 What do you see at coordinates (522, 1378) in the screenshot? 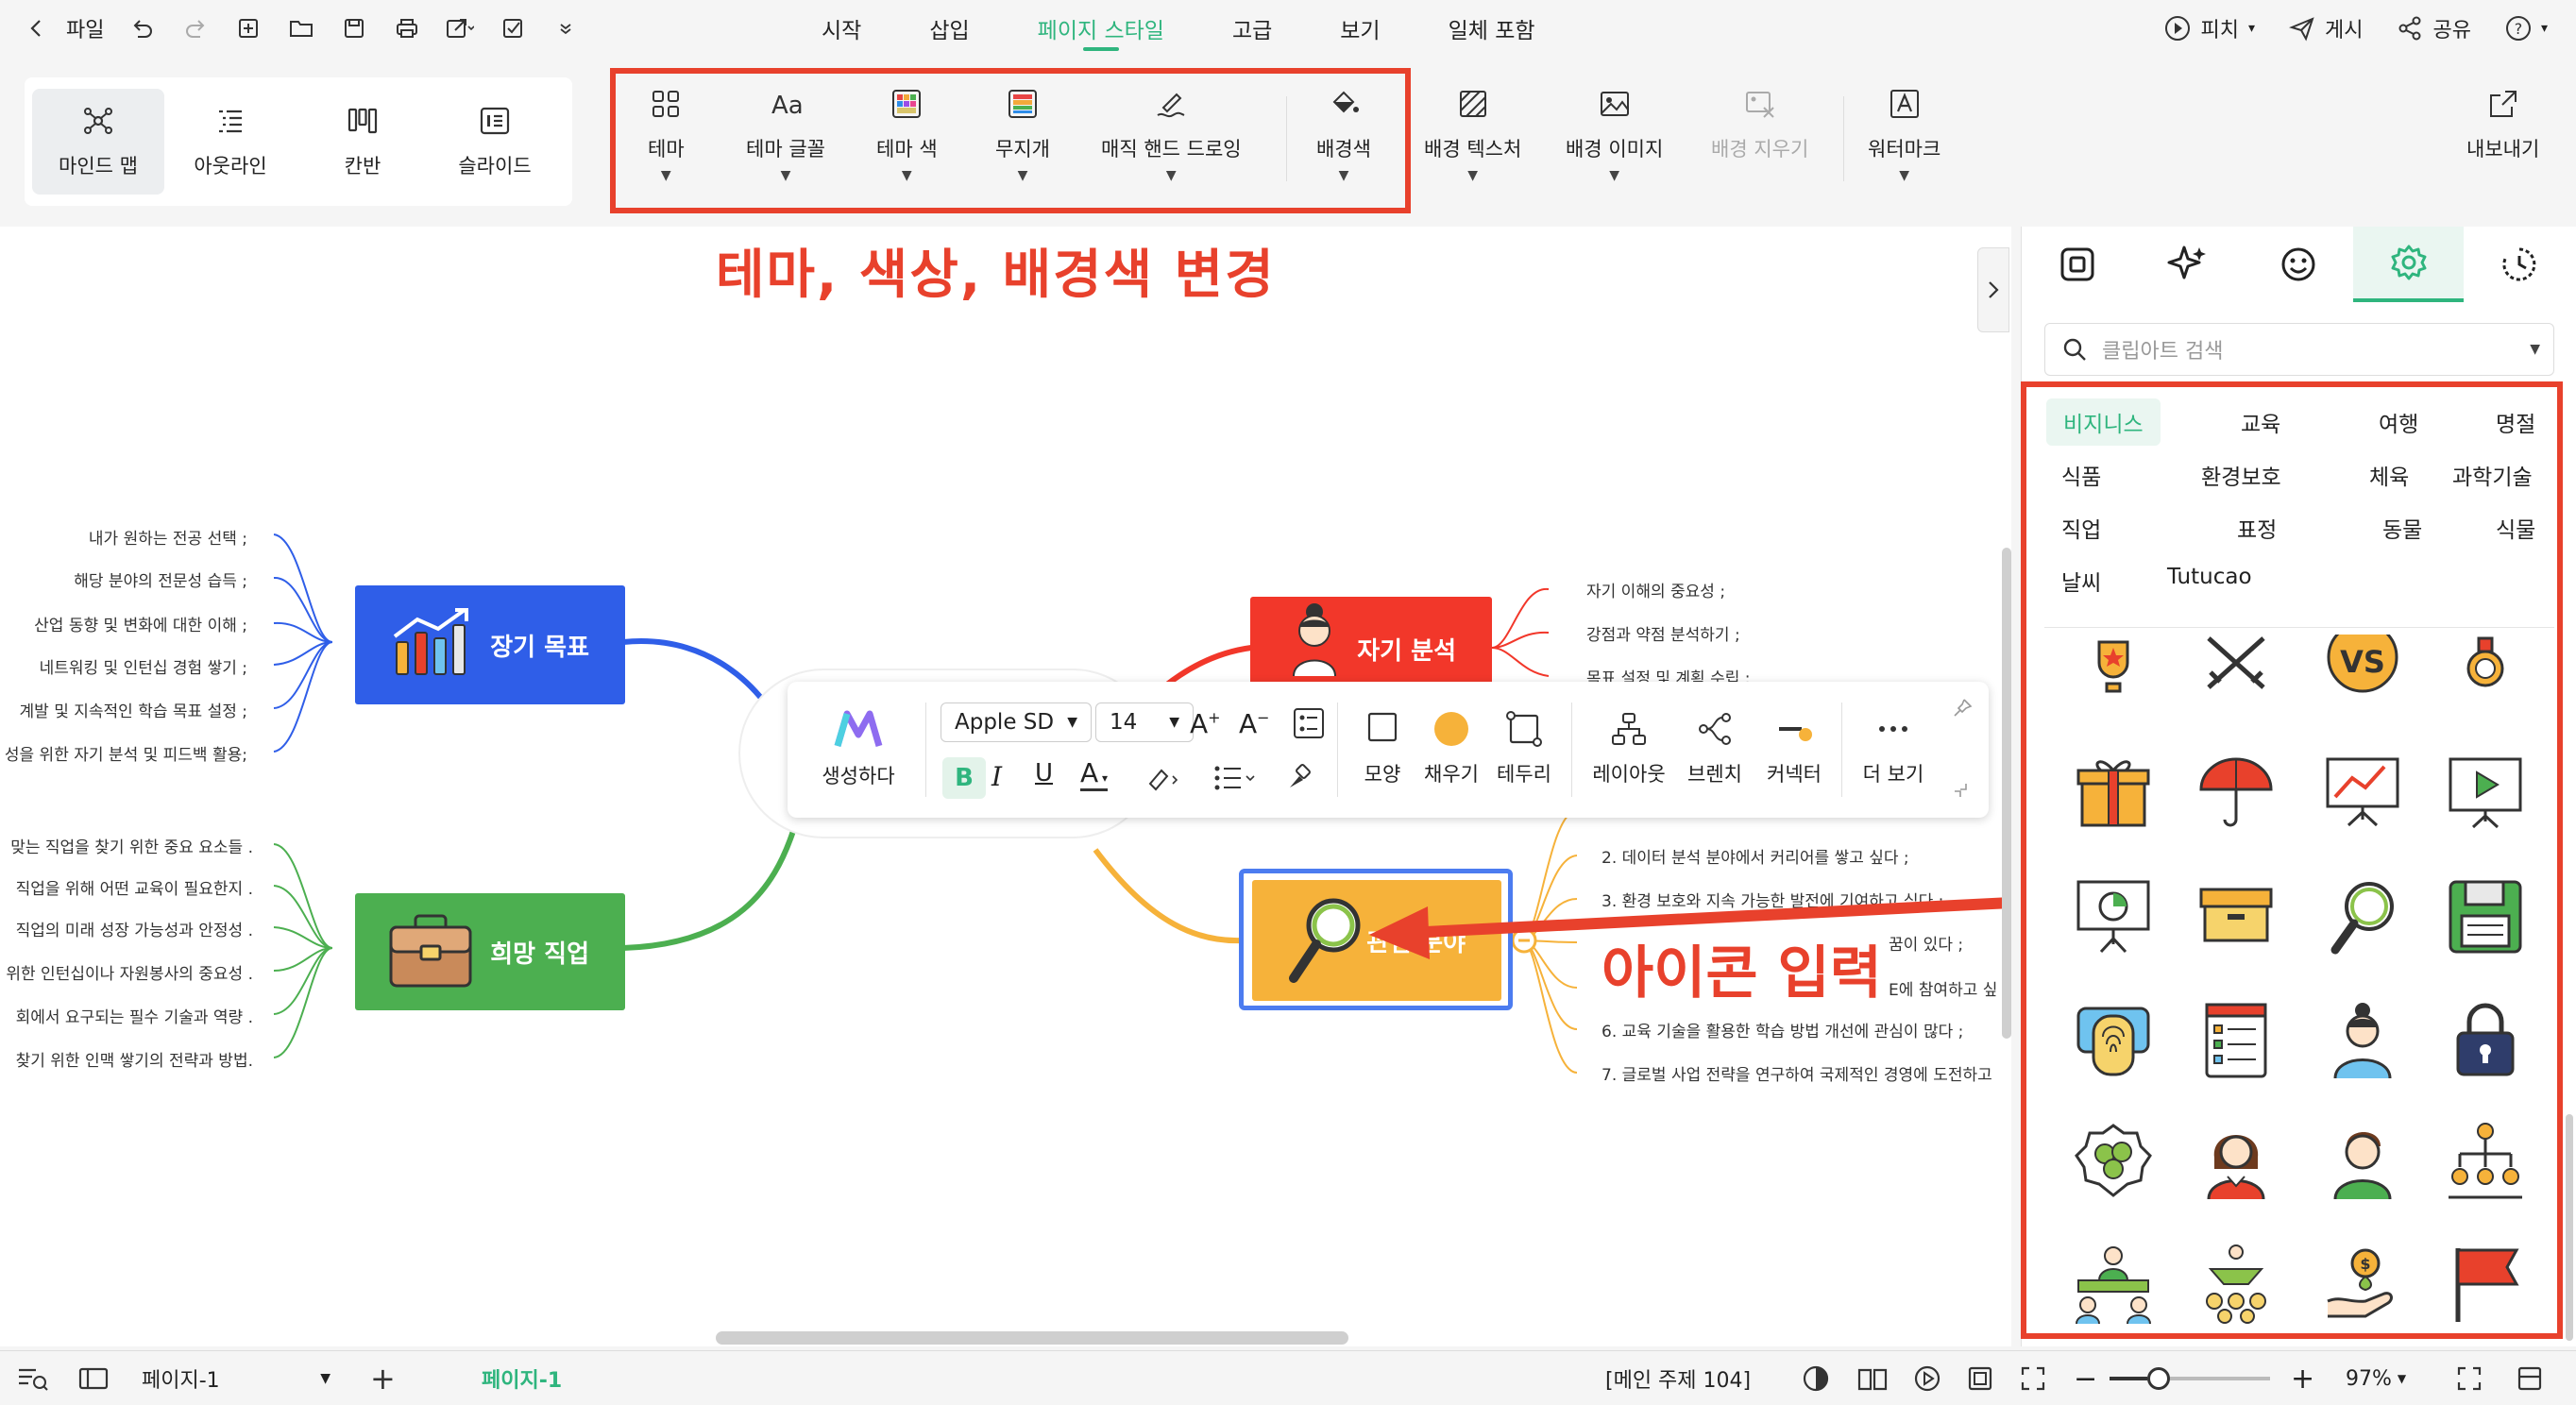
I see `page-tab-1: 페이지-1` at bounding box center [522, 1378].